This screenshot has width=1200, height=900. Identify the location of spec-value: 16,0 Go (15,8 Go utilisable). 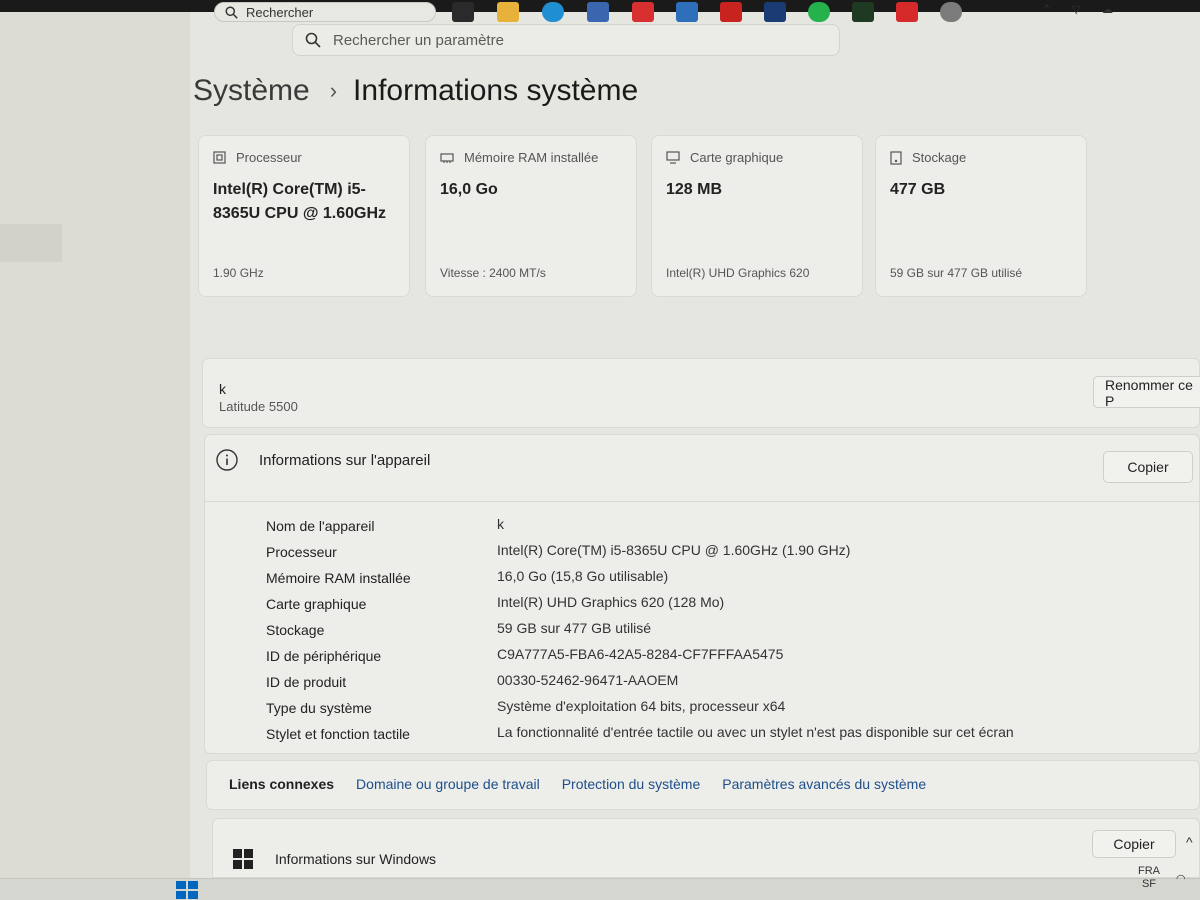
(583, 576).